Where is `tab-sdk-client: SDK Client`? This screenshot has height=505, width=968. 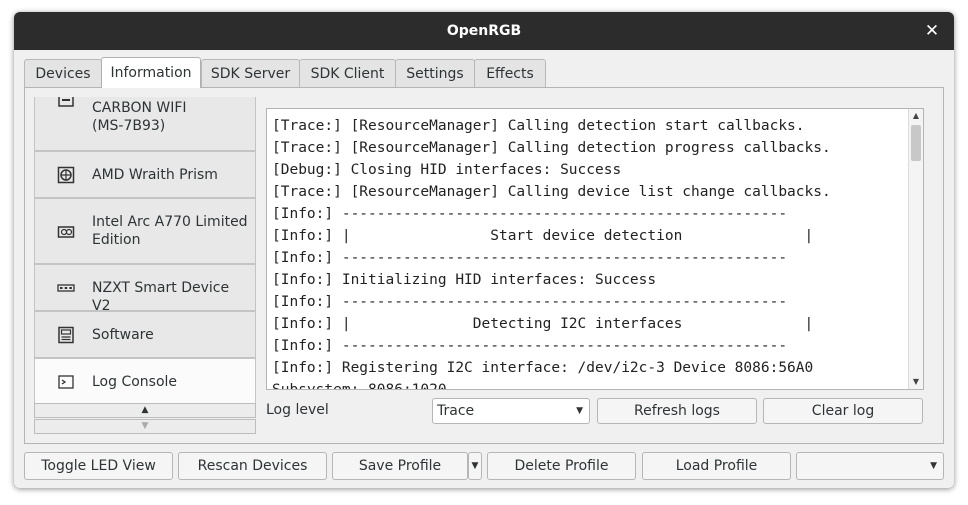
tab-sdk-client: SDK Client is located at coordinates (347, 73).